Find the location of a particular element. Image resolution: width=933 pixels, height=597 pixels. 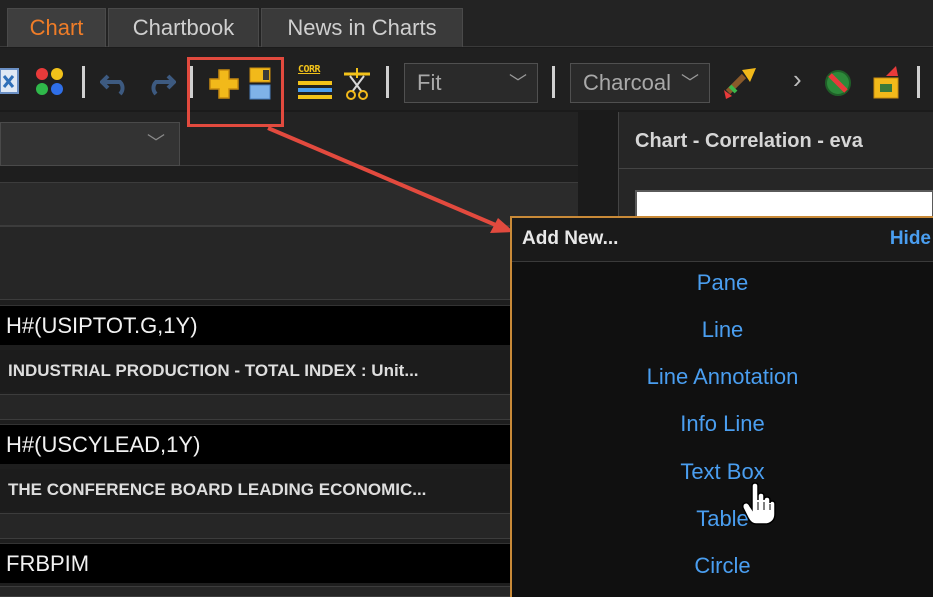

menu-item-text-box: Text Box is located at coordinates (722, 472).